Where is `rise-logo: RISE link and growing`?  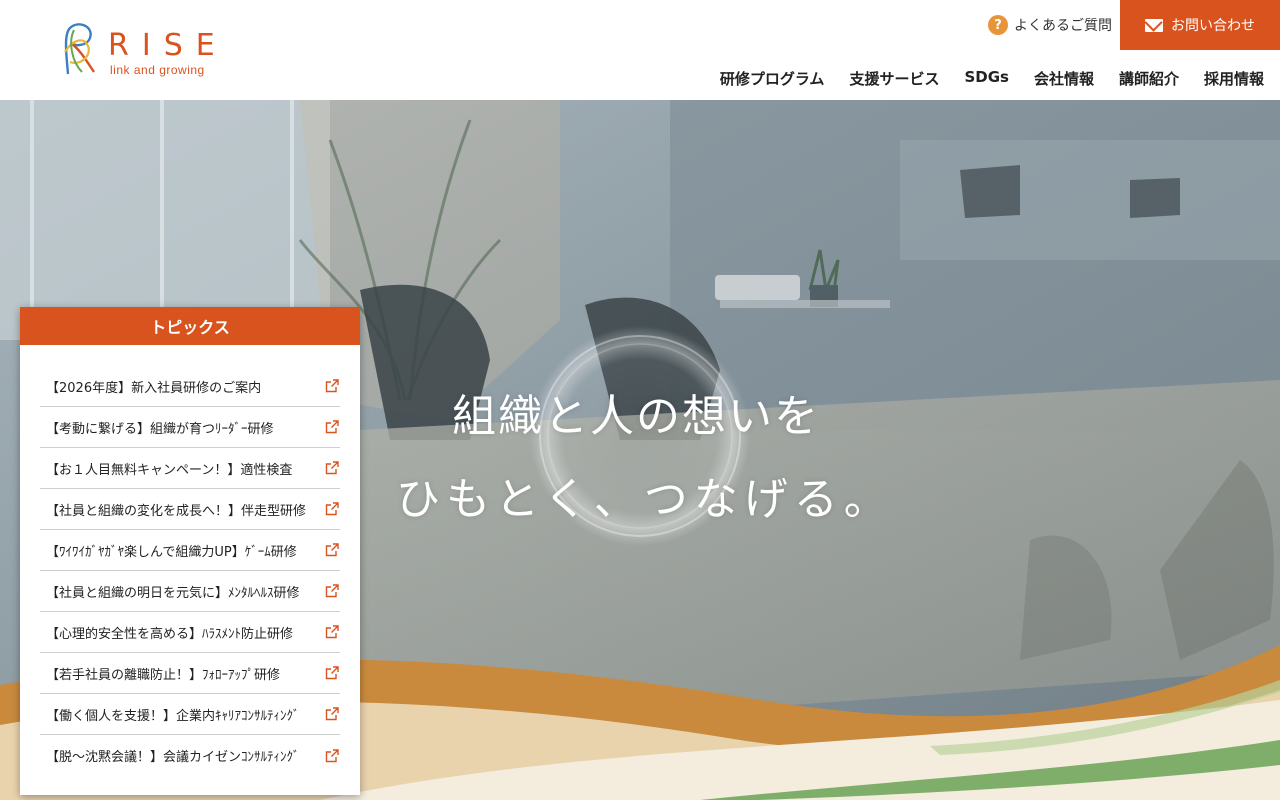
rise-logo: RISE link and growing is located at coordinates (155, 52).